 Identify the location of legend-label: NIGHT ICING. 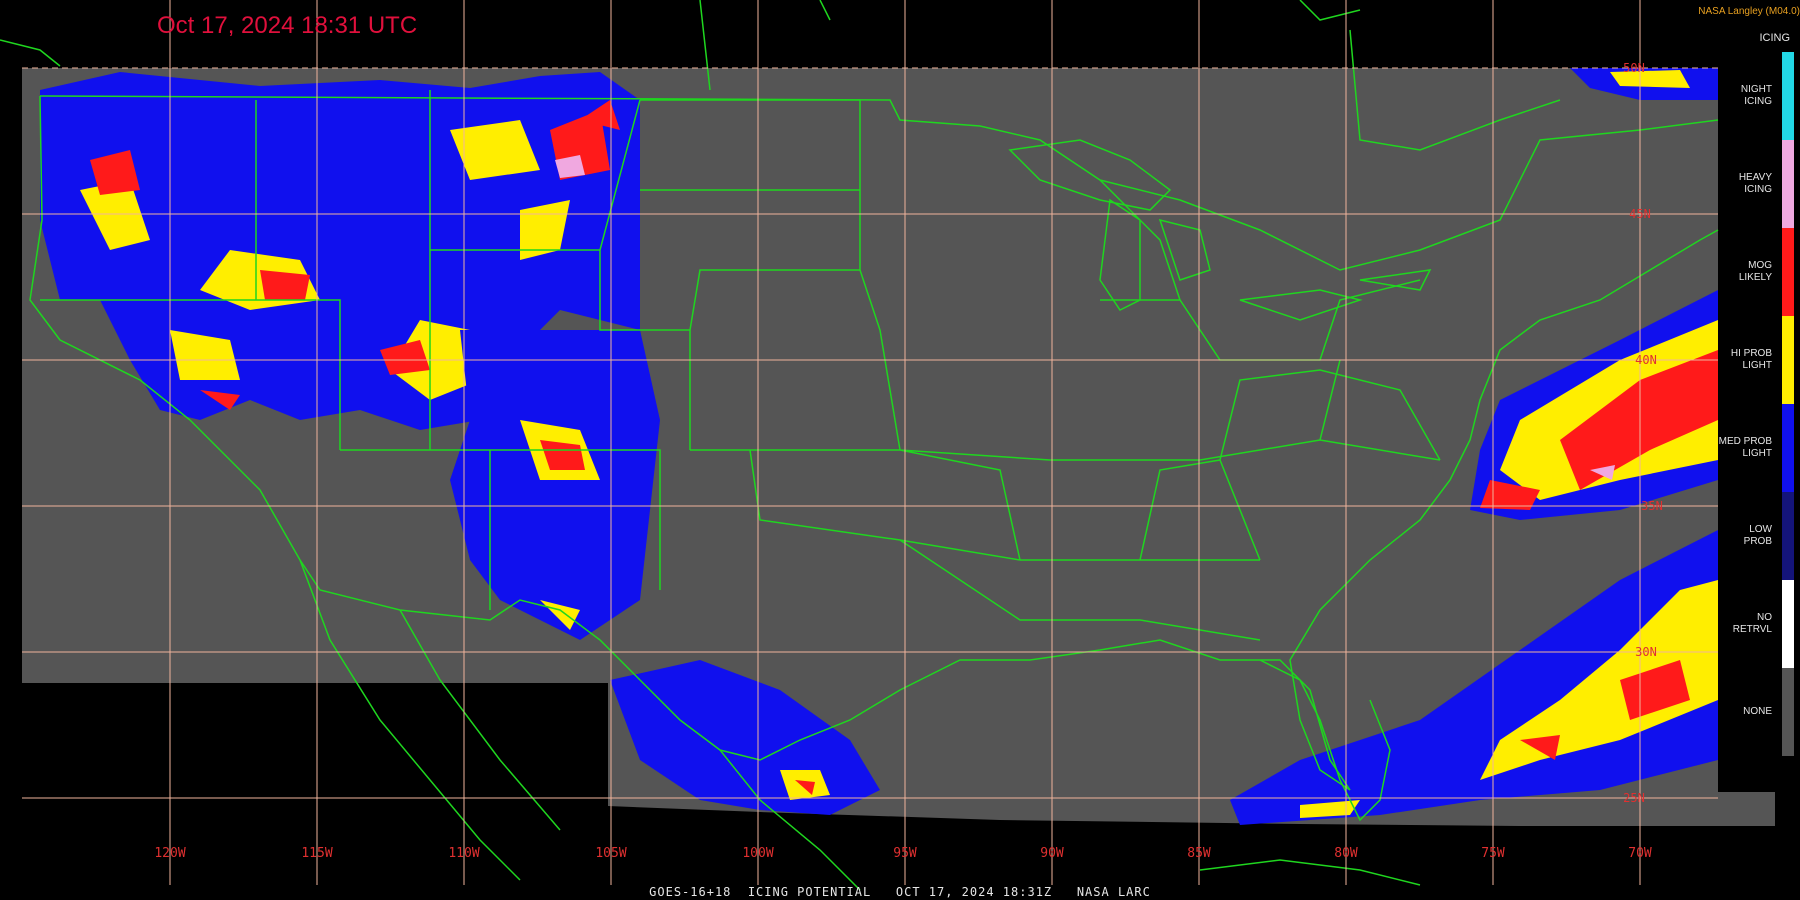
(1756, 95).